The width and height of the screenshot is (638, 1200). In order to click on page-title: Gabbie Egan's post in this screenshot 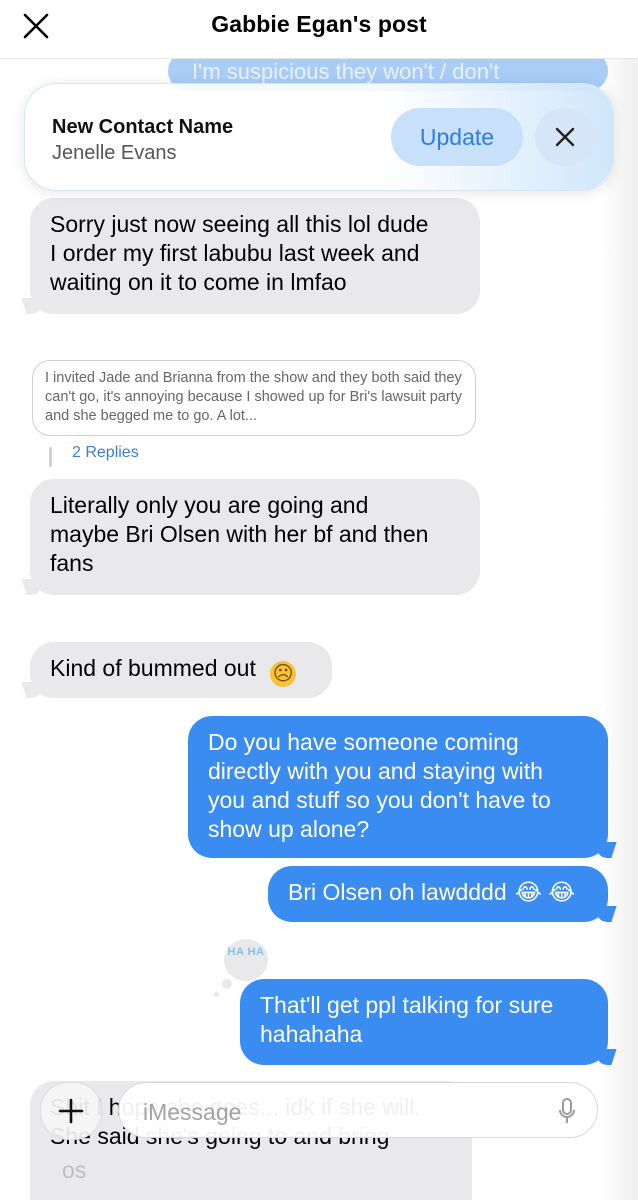, I will do `click(319, 24)`.